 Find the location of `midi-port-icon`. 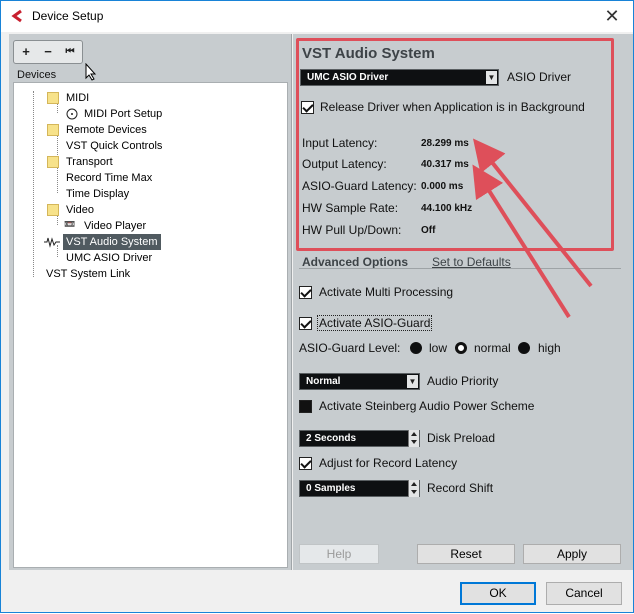

midi-port-icon is located at coordinates (72, 114).